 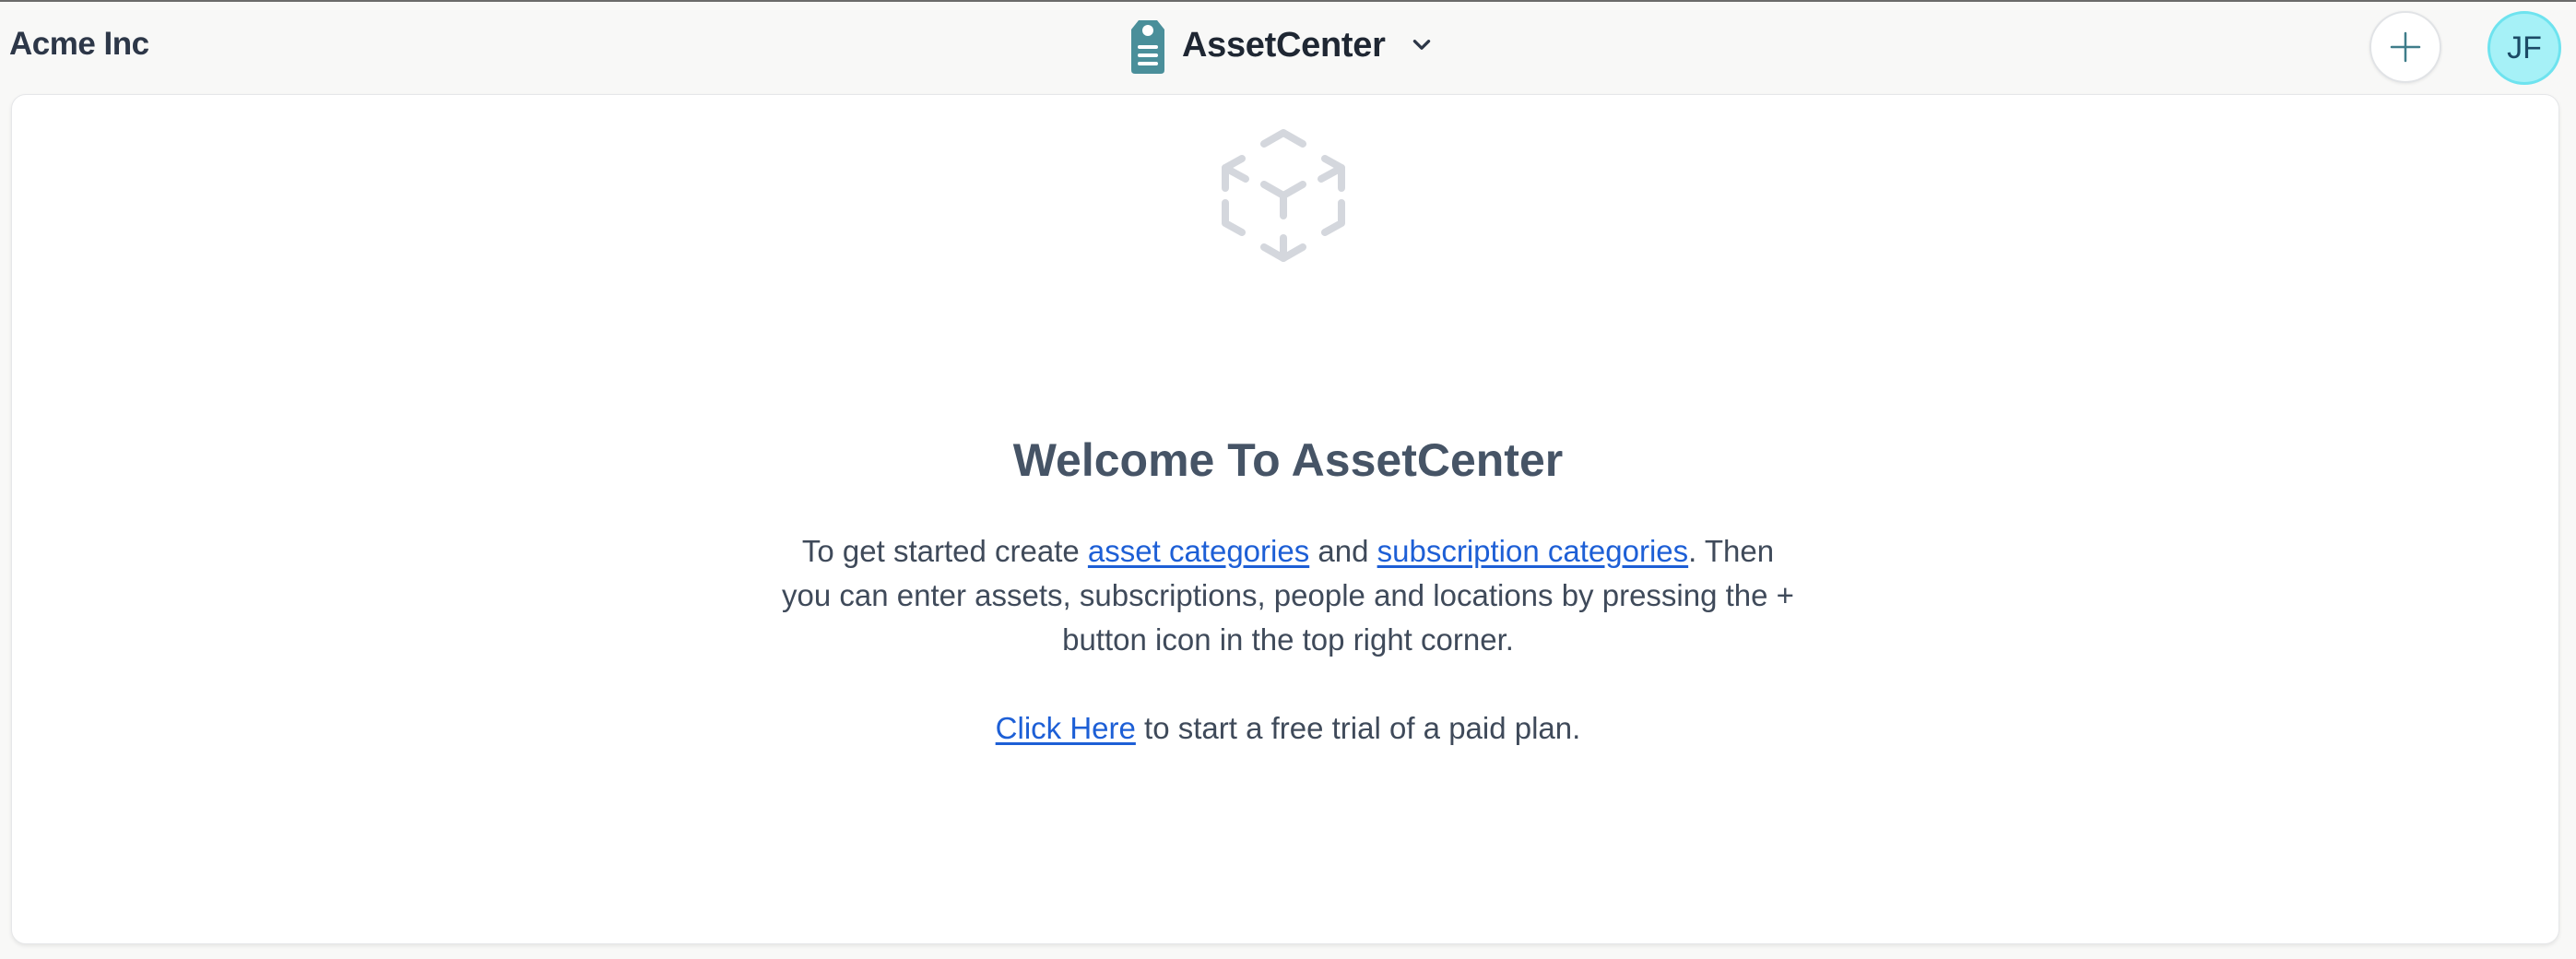 I want to click on add-button, so click(x=2405, y=47).